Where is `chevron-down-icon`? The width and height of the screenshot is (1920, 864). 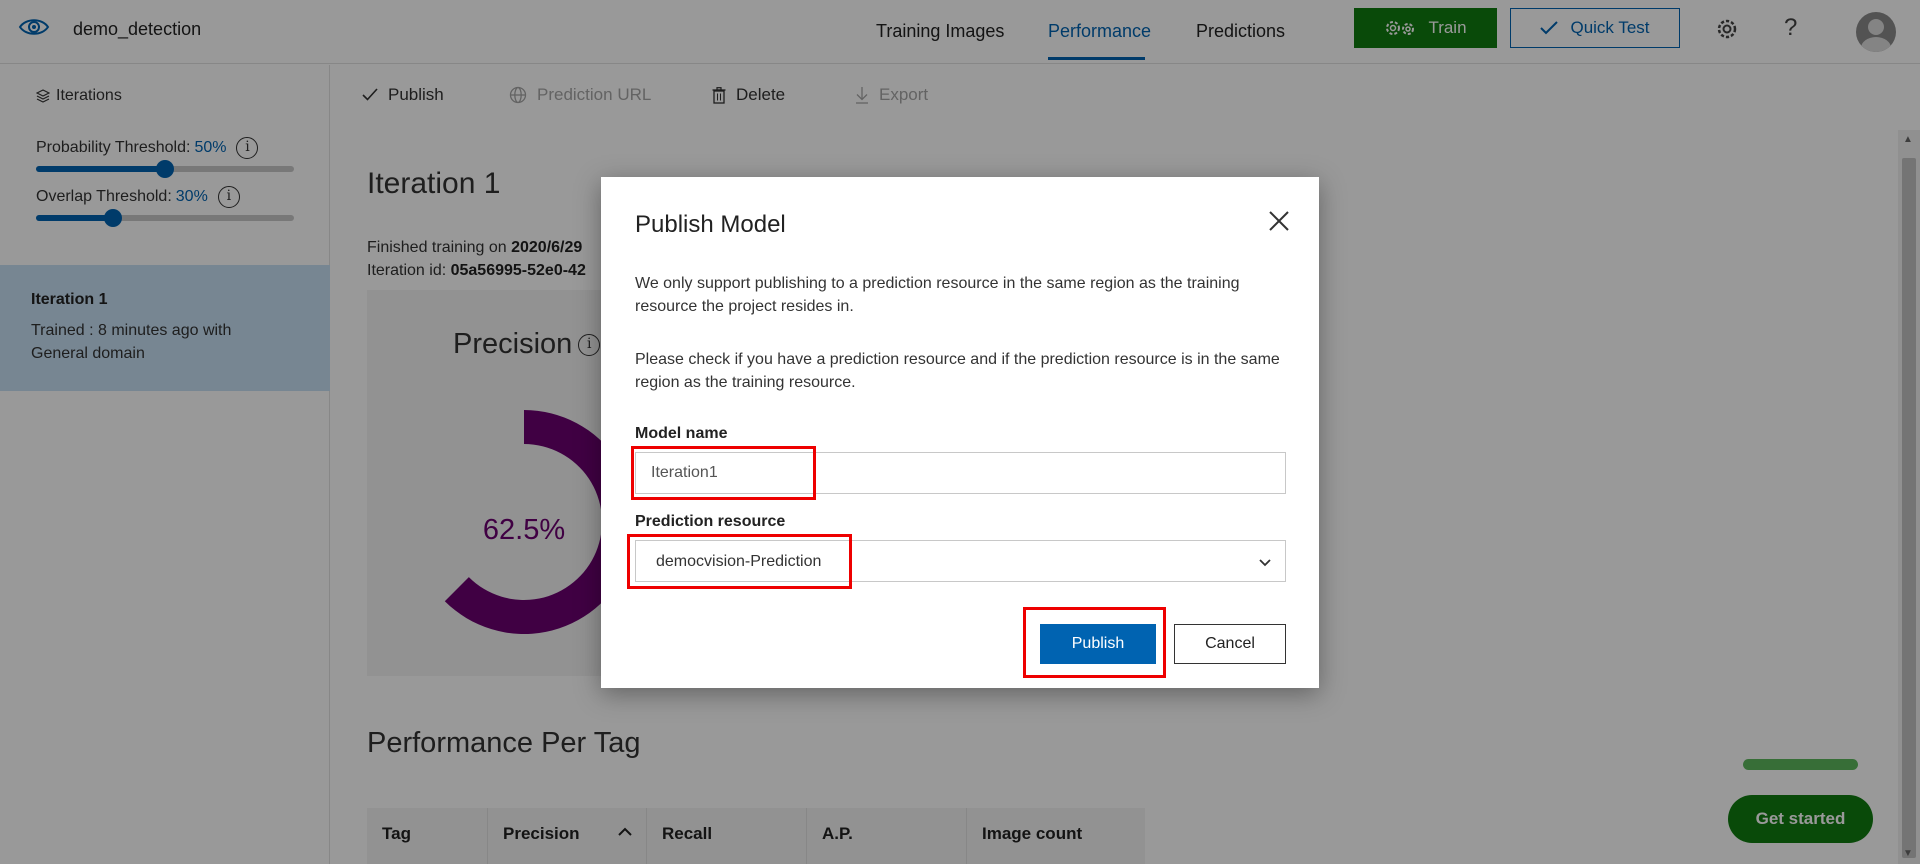
chevron-down-icon is located at coordinates (1265, 562).